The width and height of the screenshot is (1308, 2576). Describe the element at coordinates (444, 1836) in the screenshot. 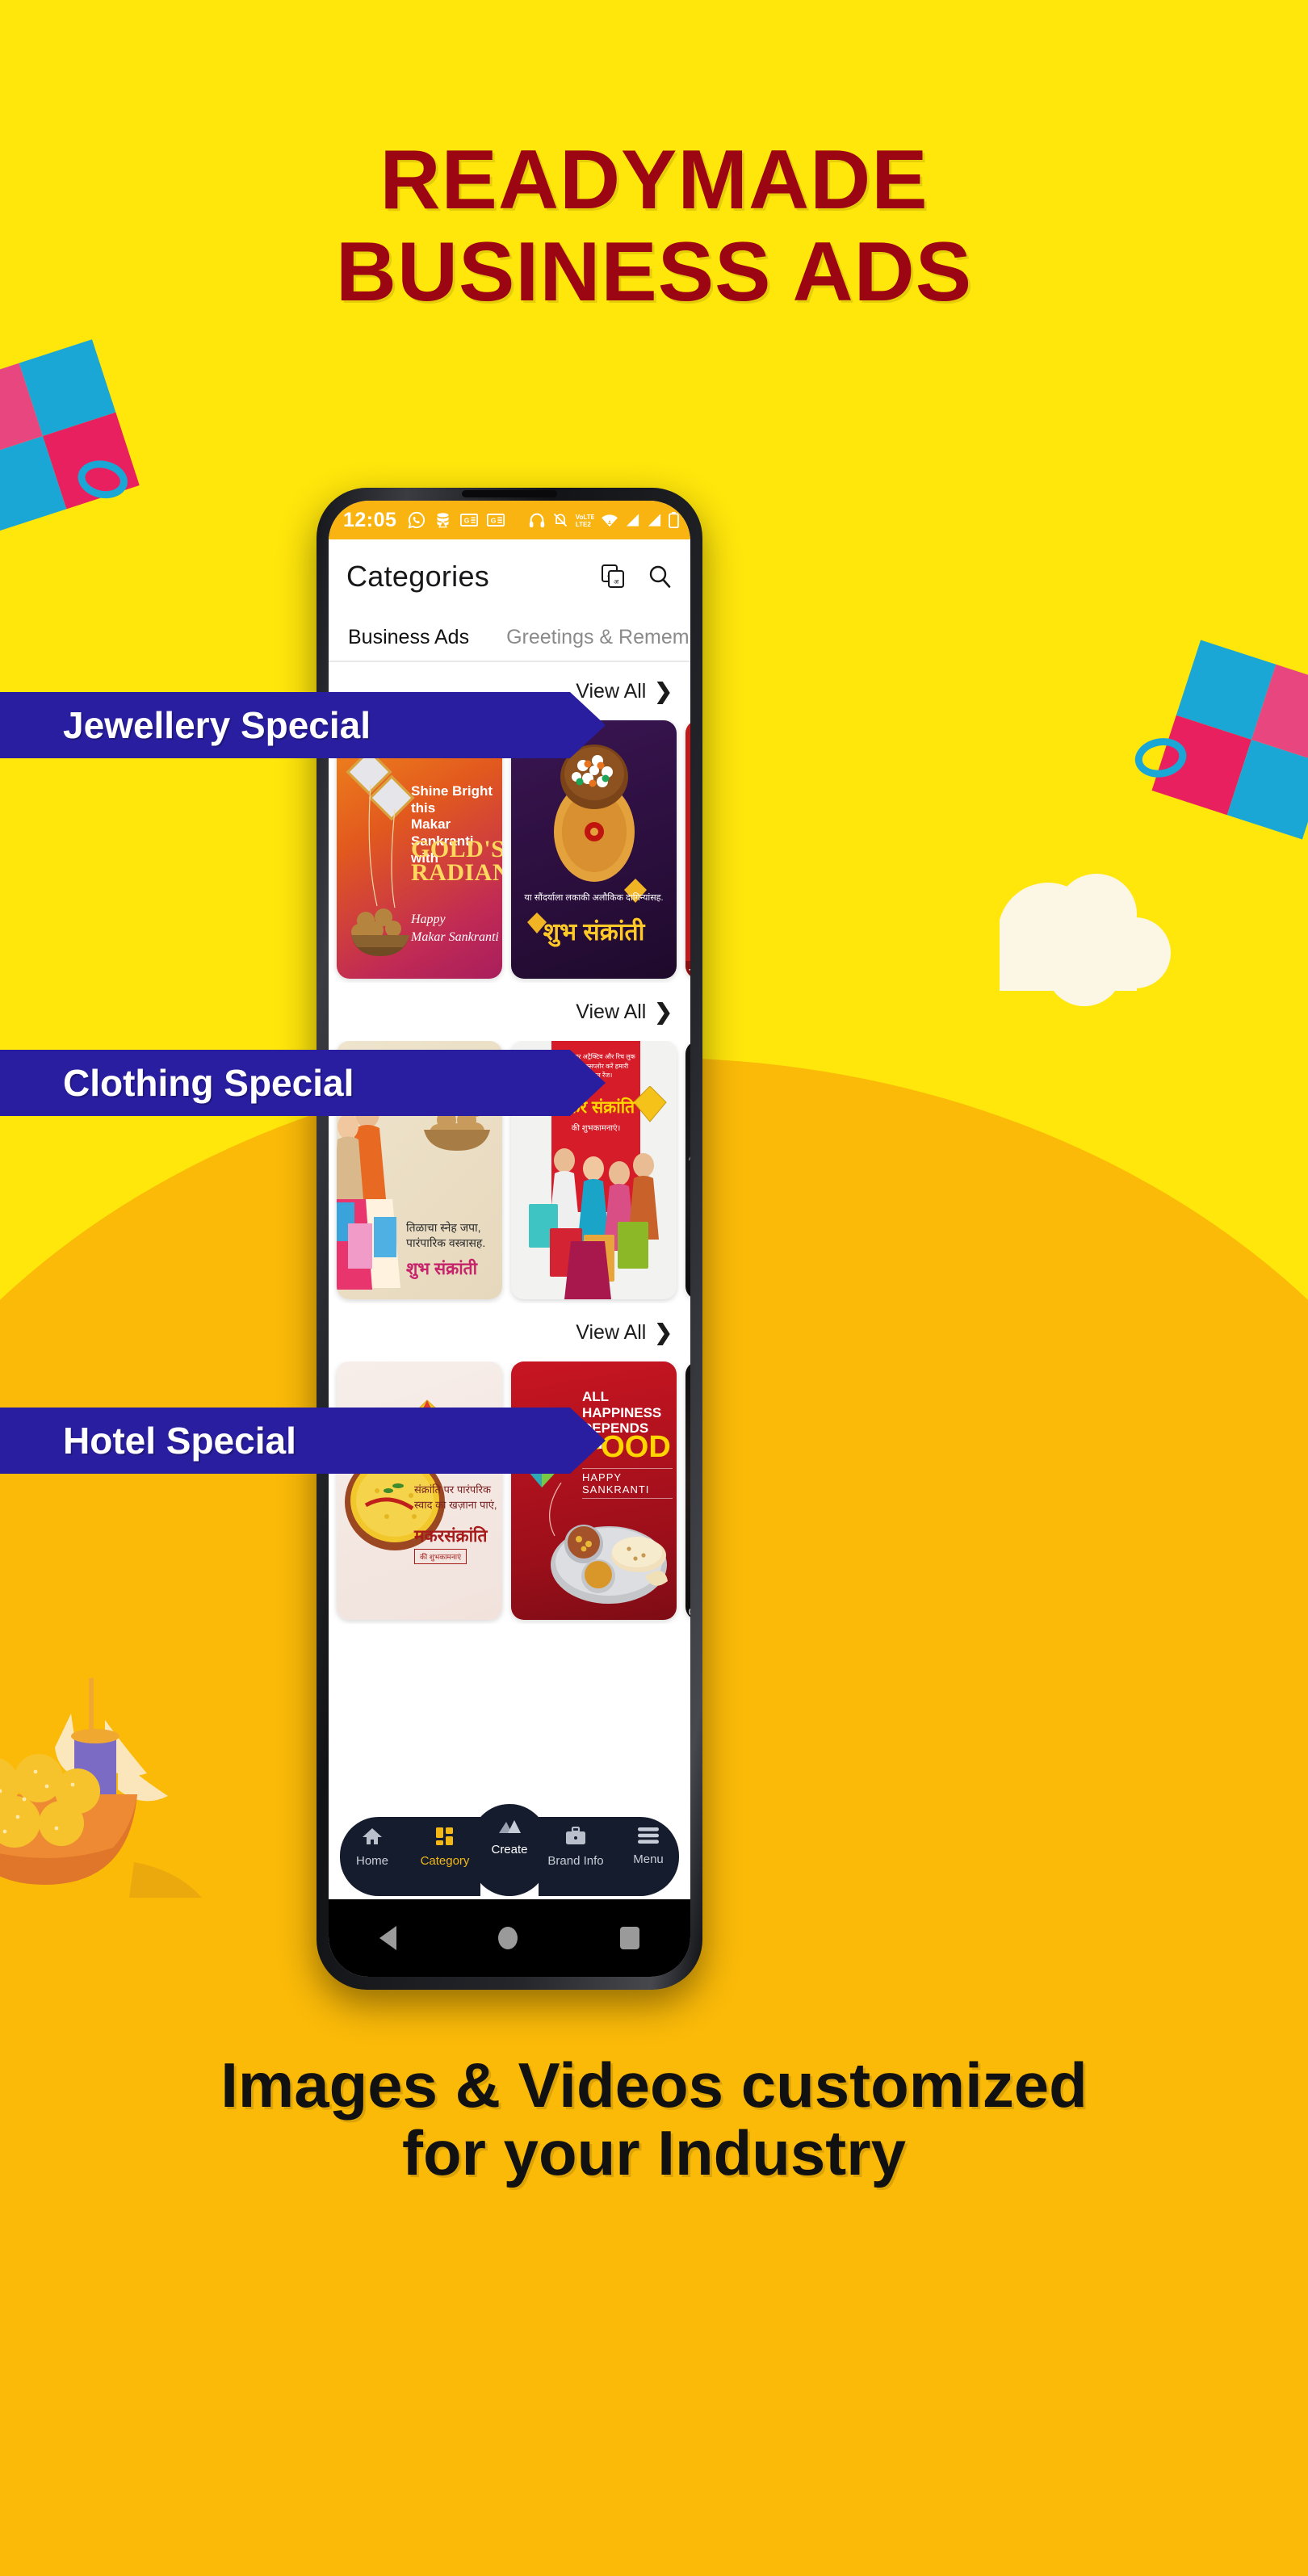

I see `grid-icon` at that location.